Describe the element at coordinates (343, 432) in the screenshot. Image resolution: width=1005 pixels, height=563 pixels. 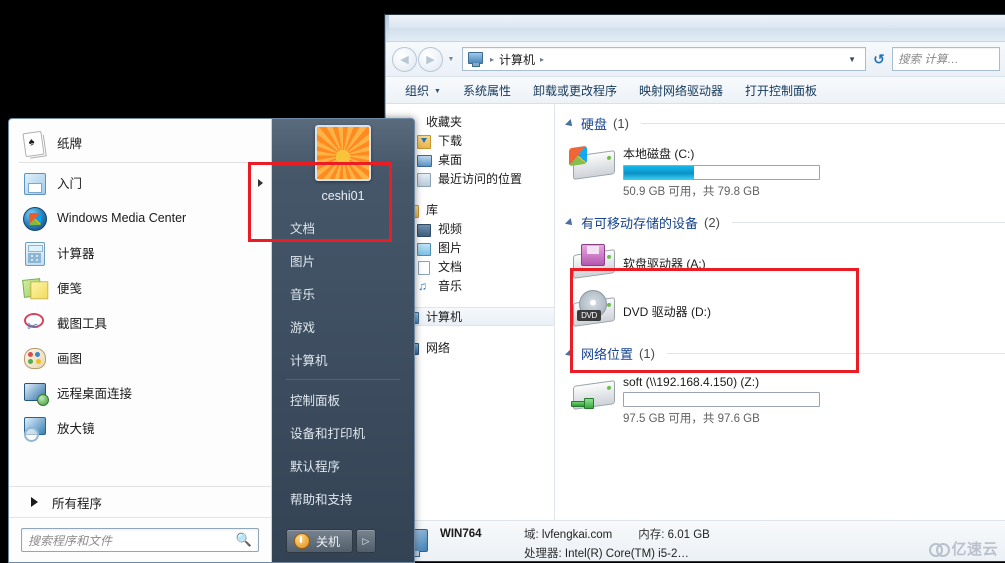
I see `start-right-item-devices-printers: 设备和打印机` at that location.